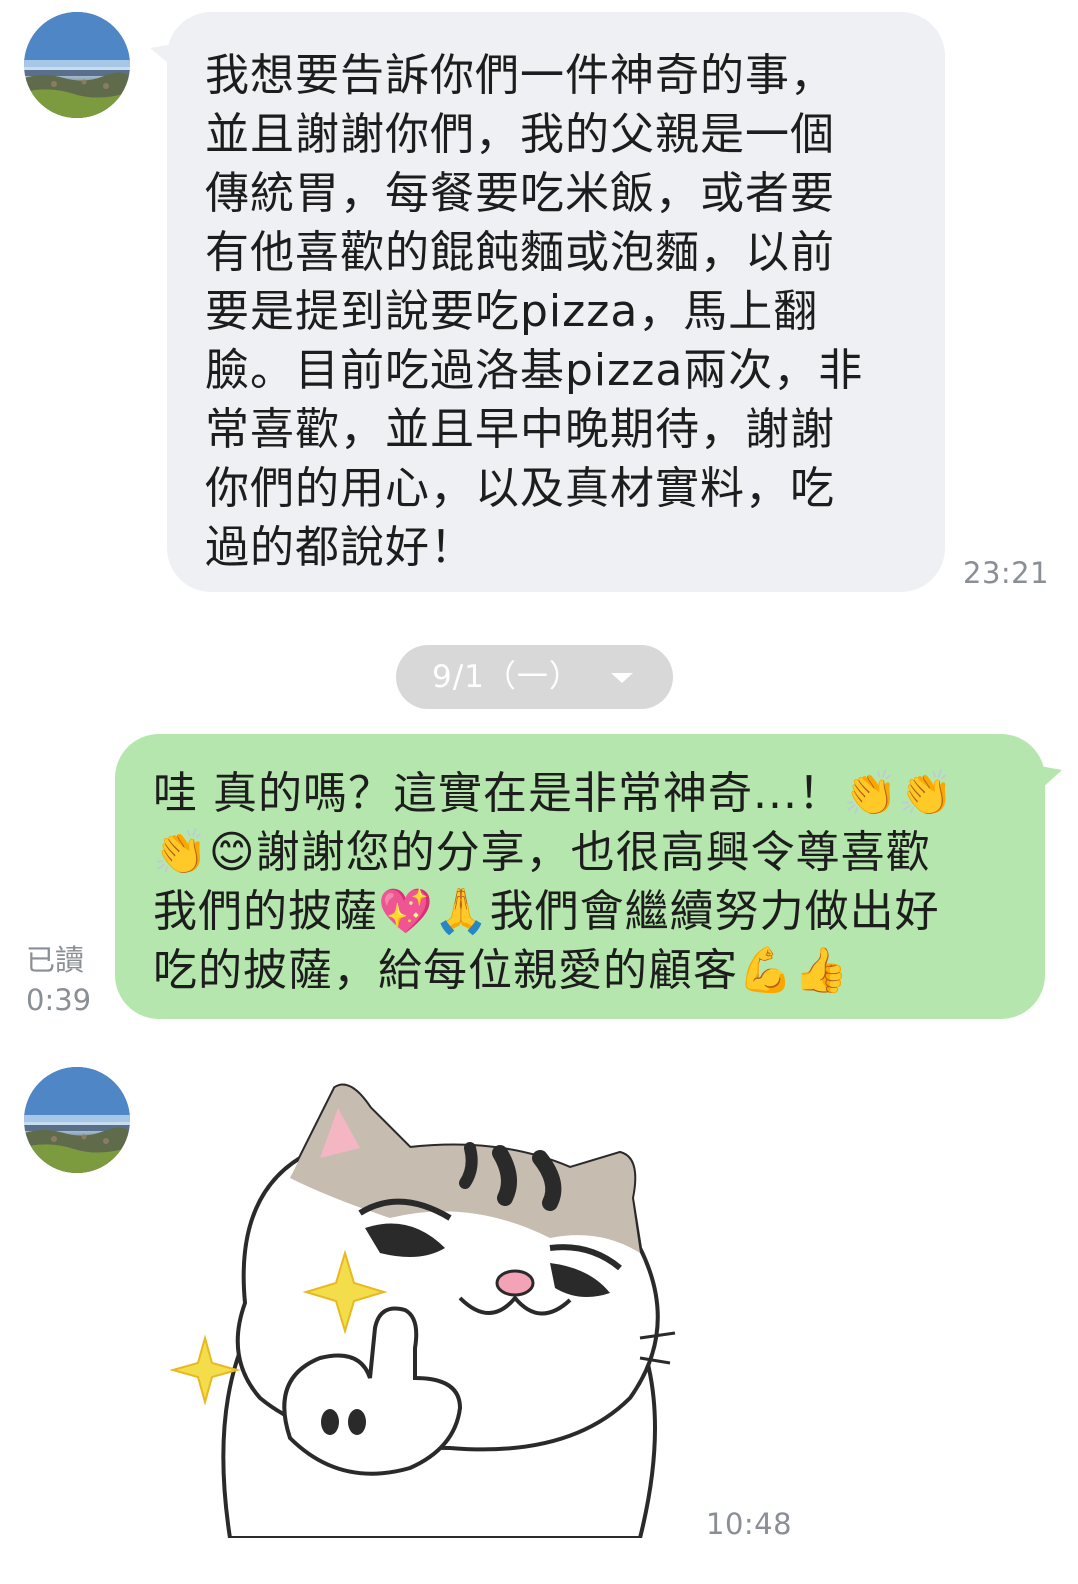 The width and height of the screenshot is (1078, 1584). Describe the element at coordinates (542, 852) in the screenshot. I see `message-line: 👏😊謝謝您的分享，也很高興令尊喜歡` at that location.